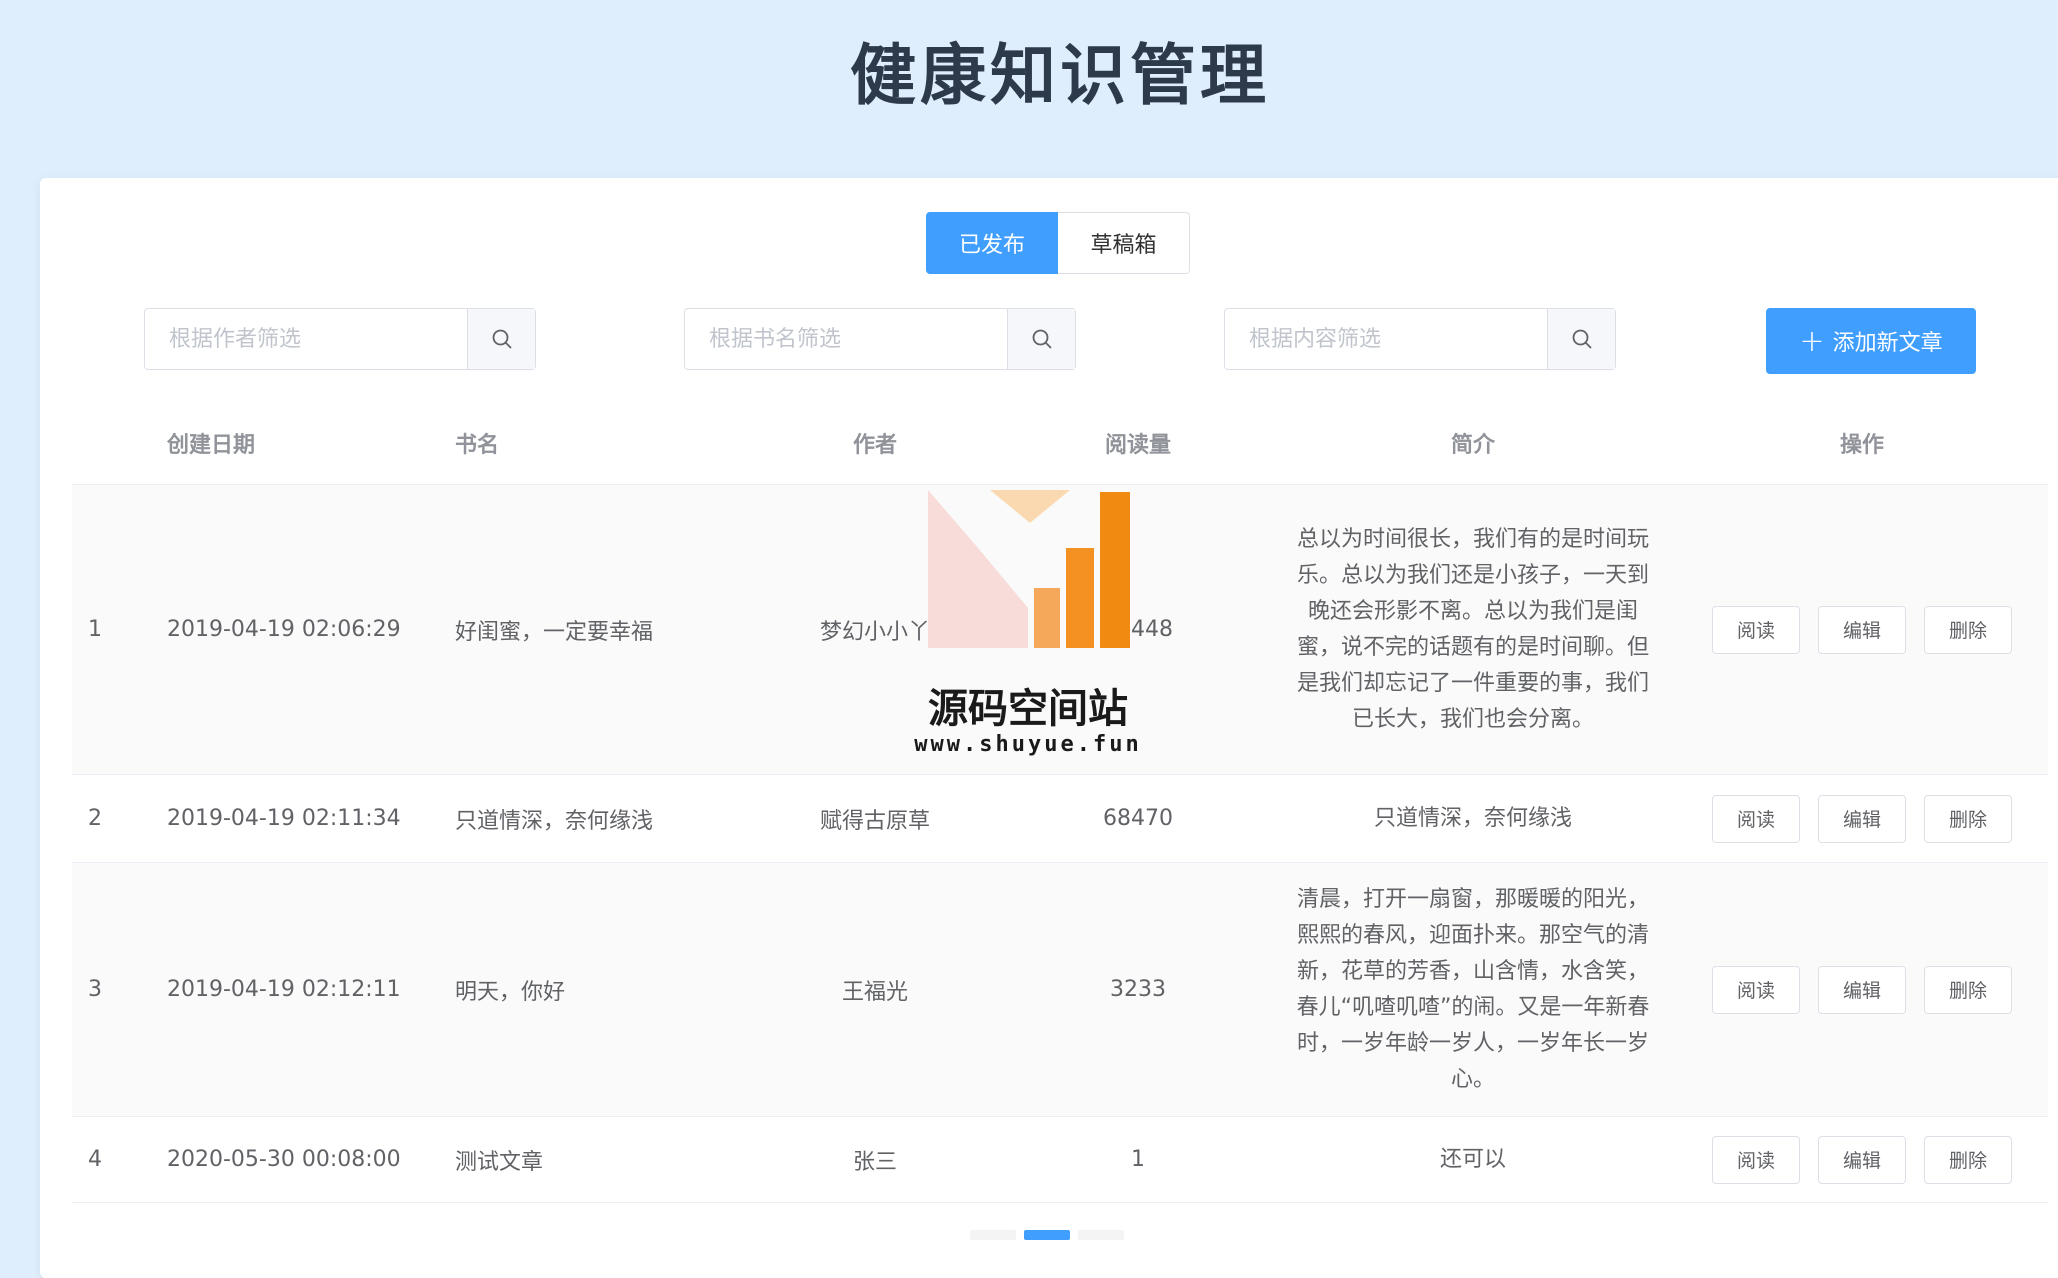 This screenshot has width=2058, height=1278. What do you see at coordinates (119, 818) in the screenshot?
I see `row-index: 2` at bounding box center [119, 818].